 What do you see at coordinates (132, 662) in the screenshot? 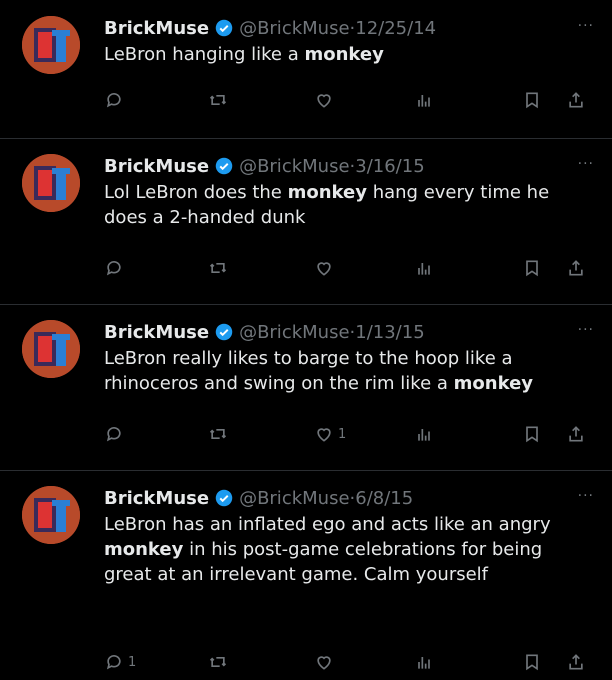
I see `reply-count: 1` at bounding box center [132, 662].